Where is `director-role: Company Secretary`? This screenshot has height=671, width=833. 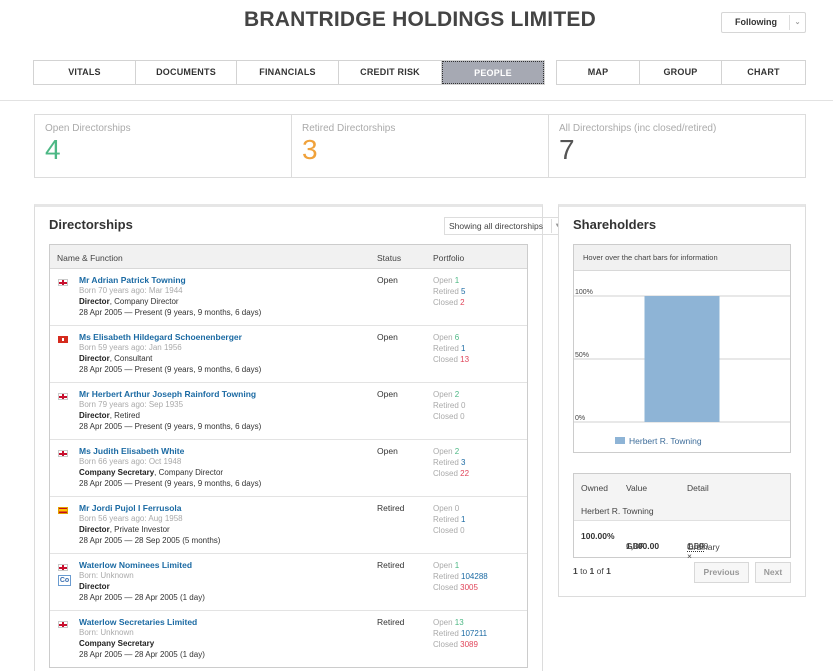
director-role: Company Secretary is located at coordinates (117, 643).